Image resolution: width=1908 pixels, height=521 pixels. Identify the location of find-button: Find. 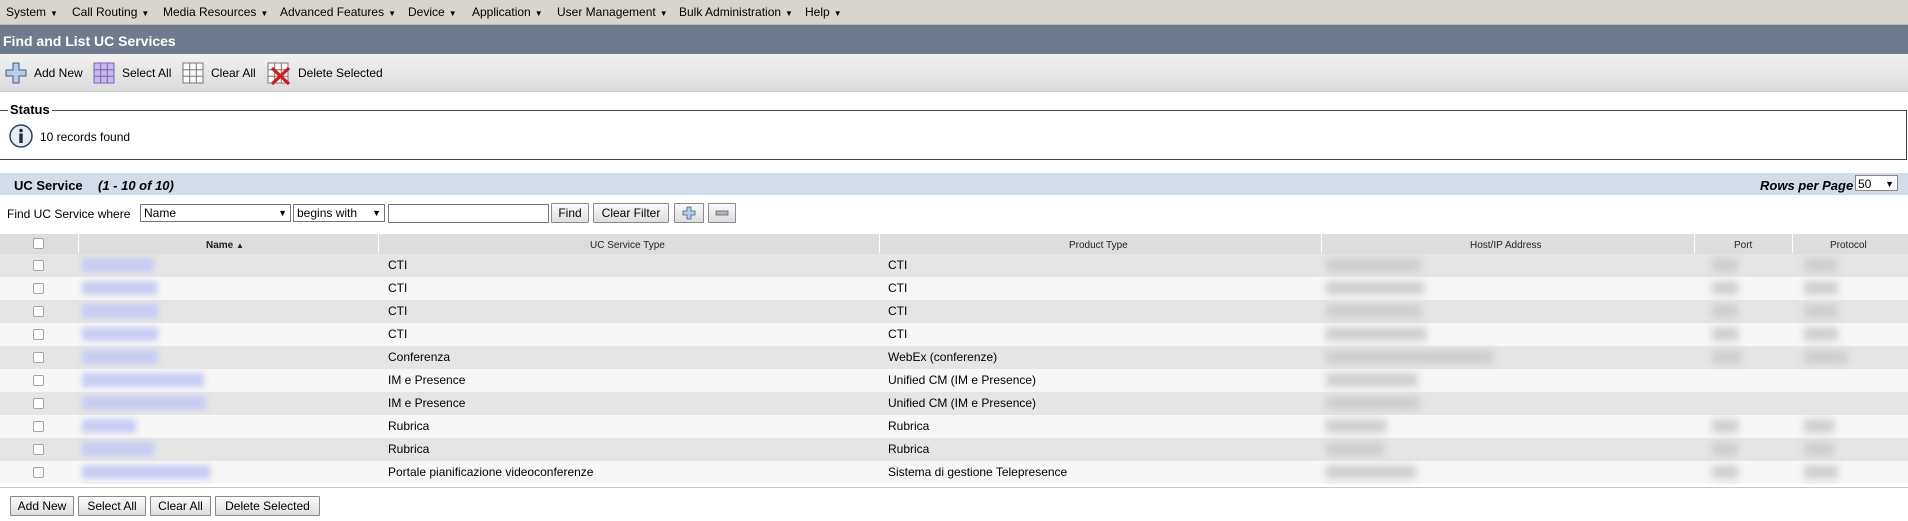
(570, 213).